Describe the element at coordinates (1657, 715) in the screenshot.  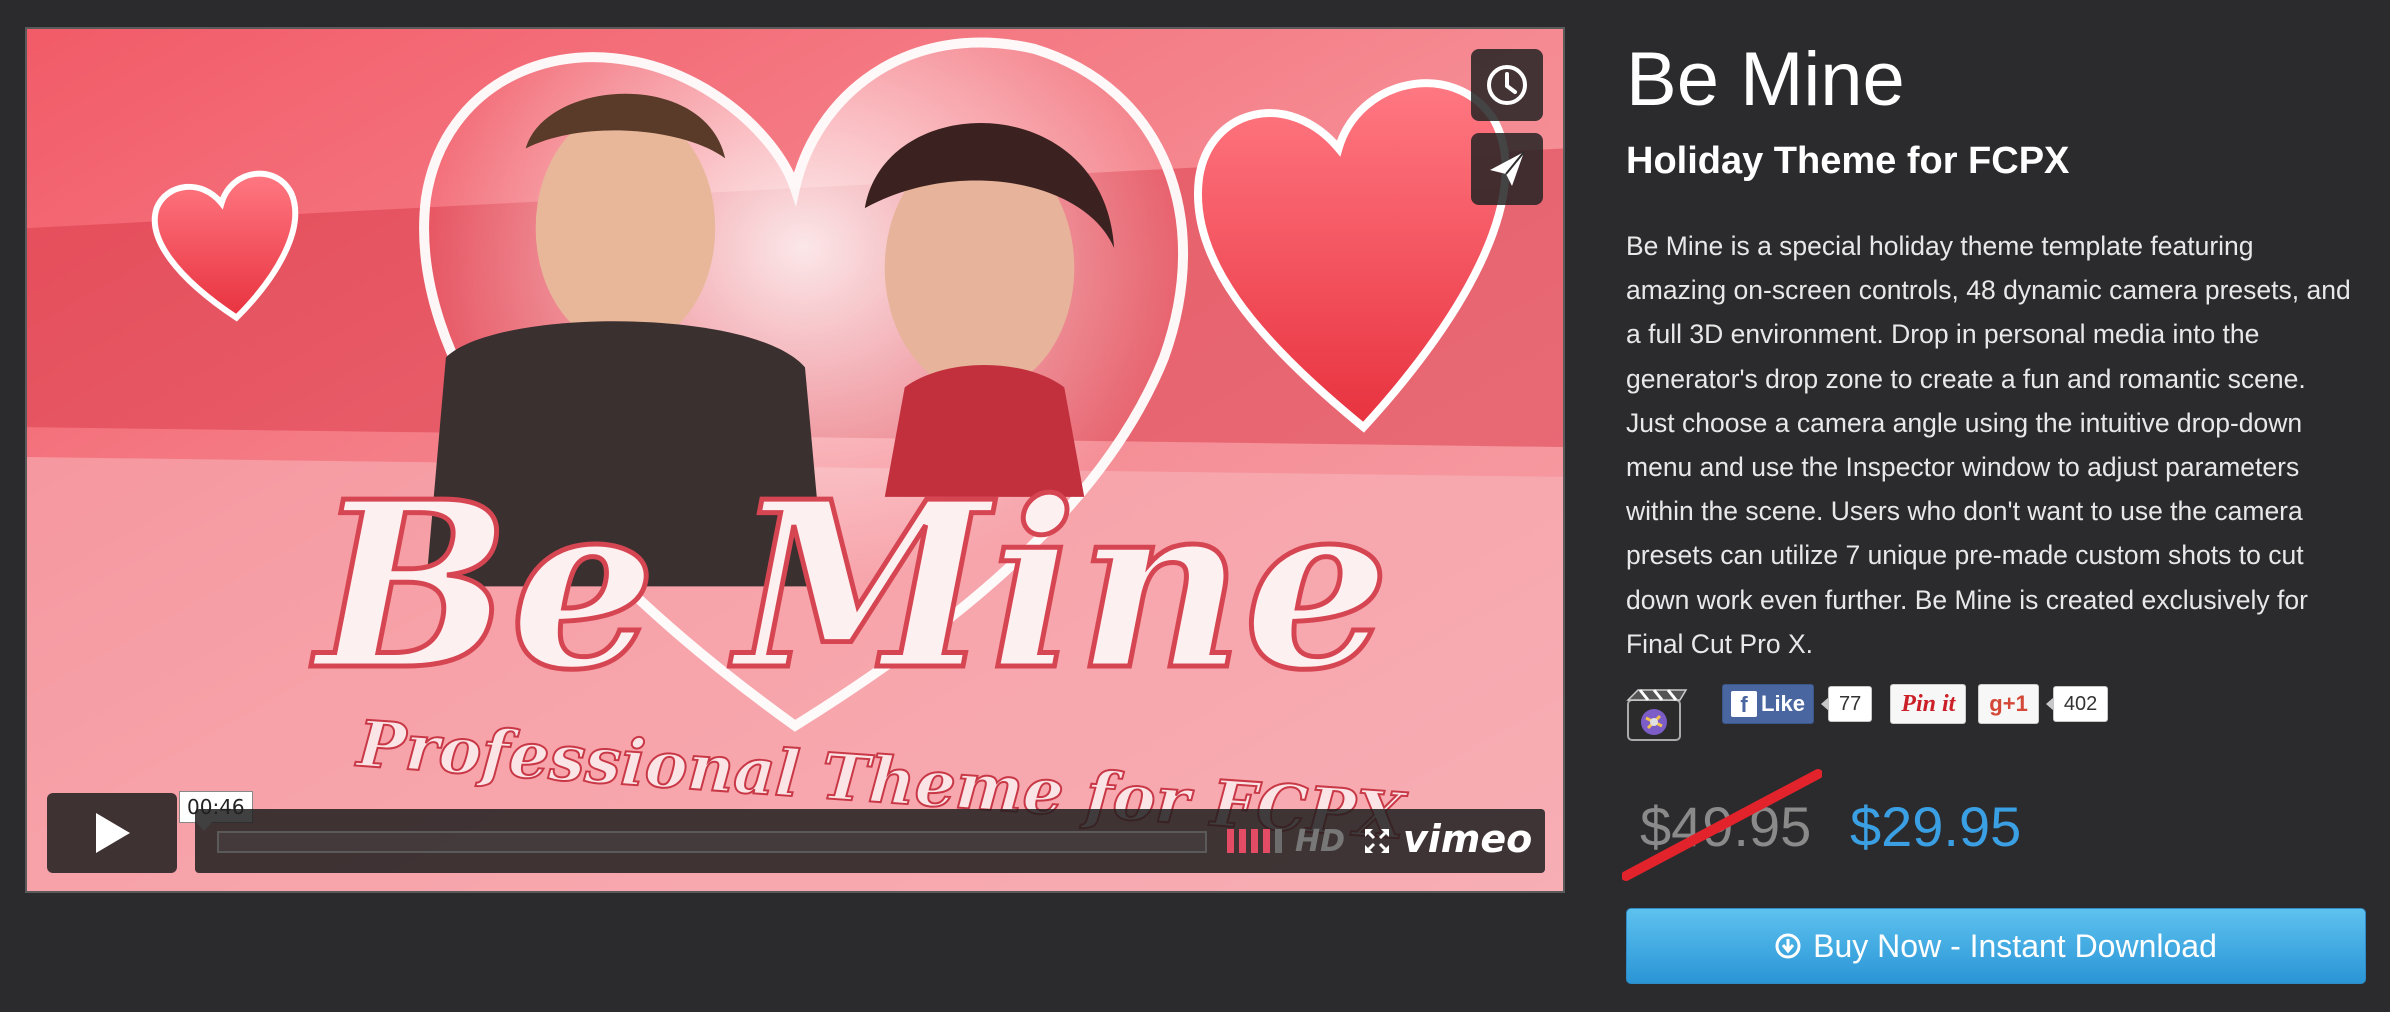
I see `final-cut-pro-icon` at that location.